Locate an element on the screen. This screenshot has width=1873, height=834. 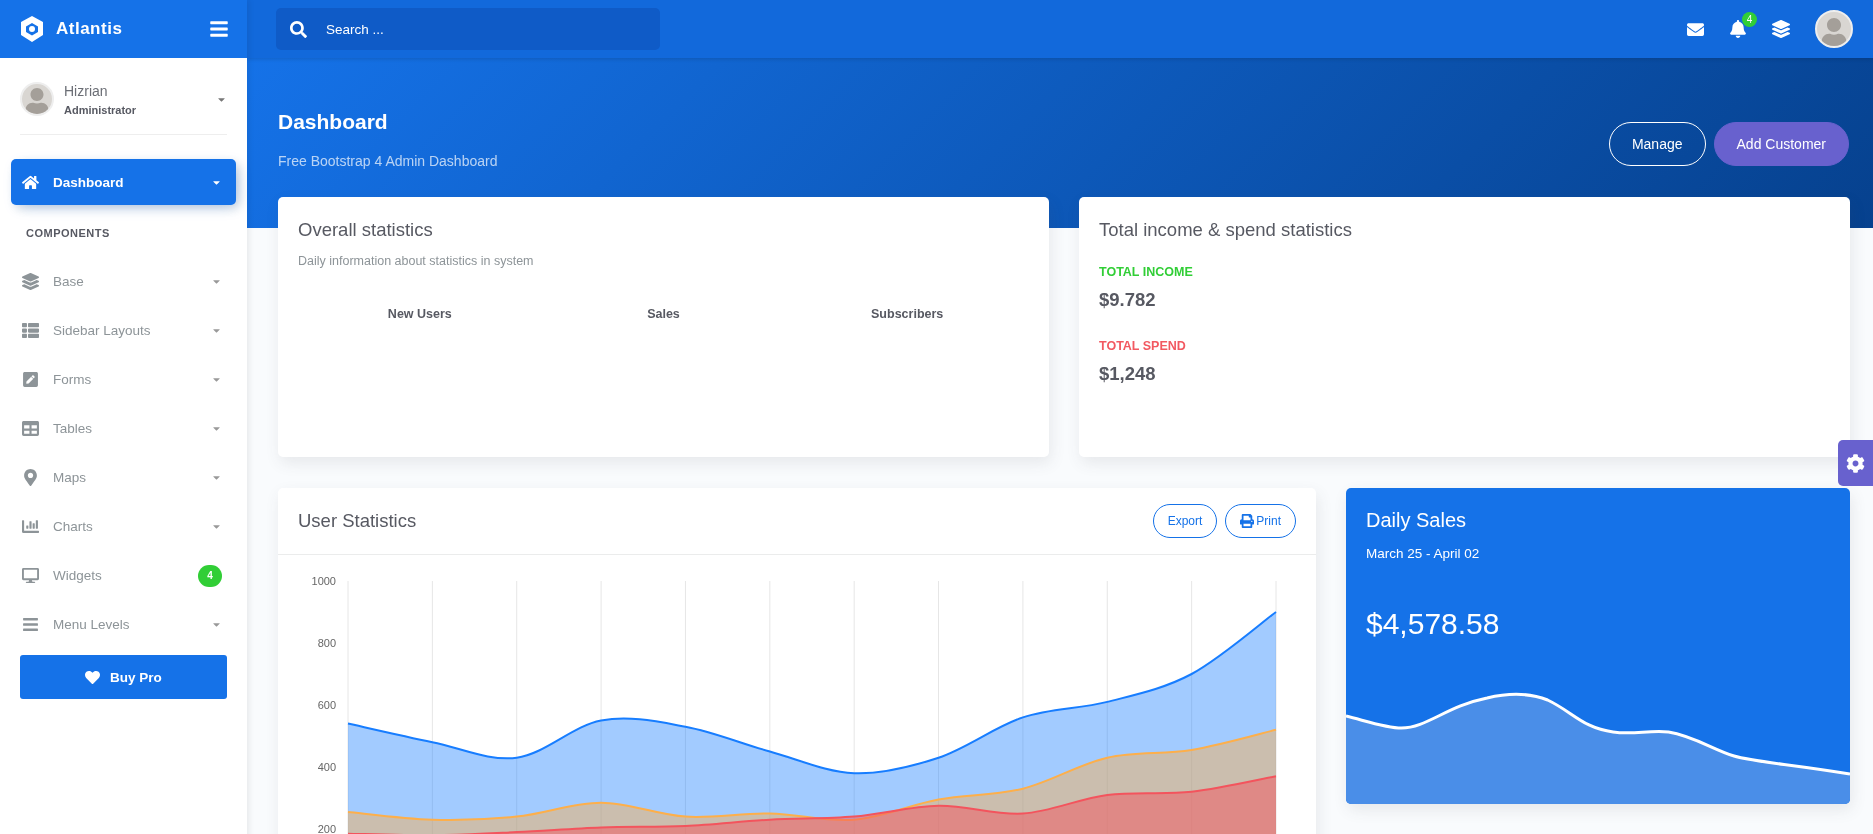
sales-amount: $4,578.58 is located at coordinates (1433, 624).